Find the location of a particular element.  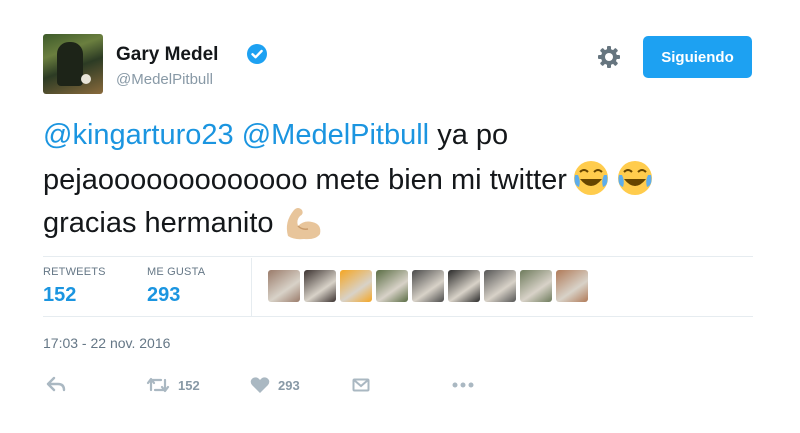

retweets-stat: RETWEETS 152 is located at coordinates (74, 286).